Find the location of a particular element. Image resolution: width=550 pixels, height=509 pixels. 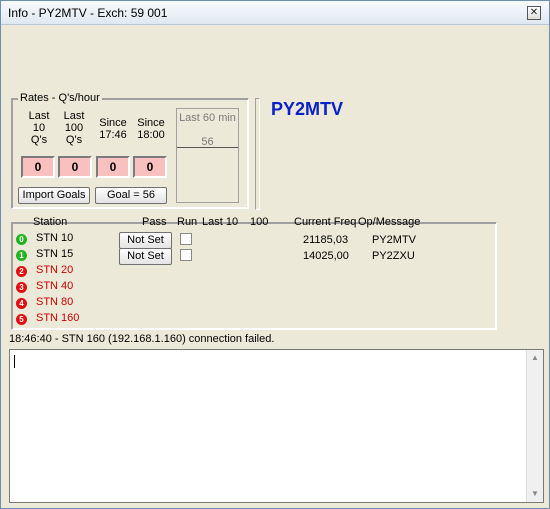

op-message: PY2ZXU is located at coordinates (393, 256).